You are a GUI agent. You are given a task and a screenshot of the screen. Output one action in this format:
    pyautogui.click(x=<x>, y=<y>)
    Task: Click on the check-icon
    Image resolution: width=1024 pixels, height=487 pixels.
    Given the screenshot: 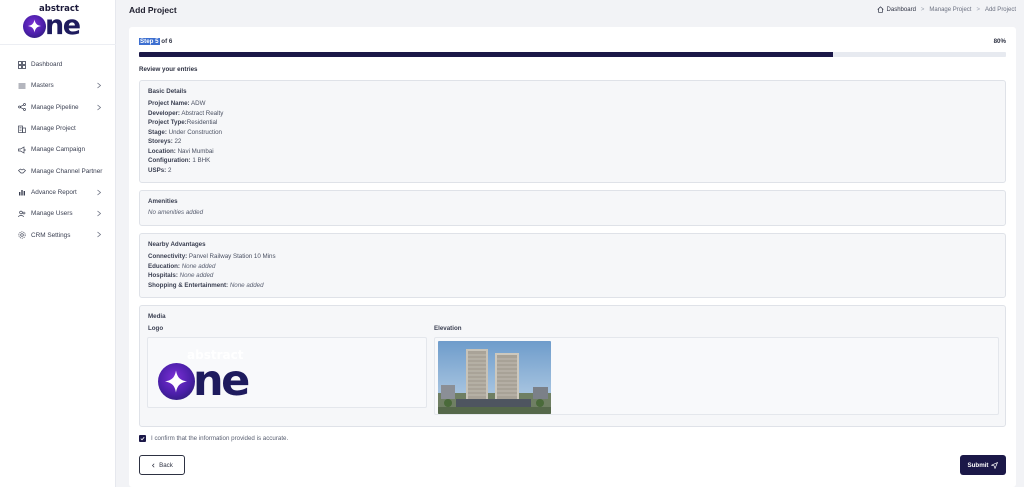 What is the action you would take?
    pyautogui.click(x=142, y=438)
    